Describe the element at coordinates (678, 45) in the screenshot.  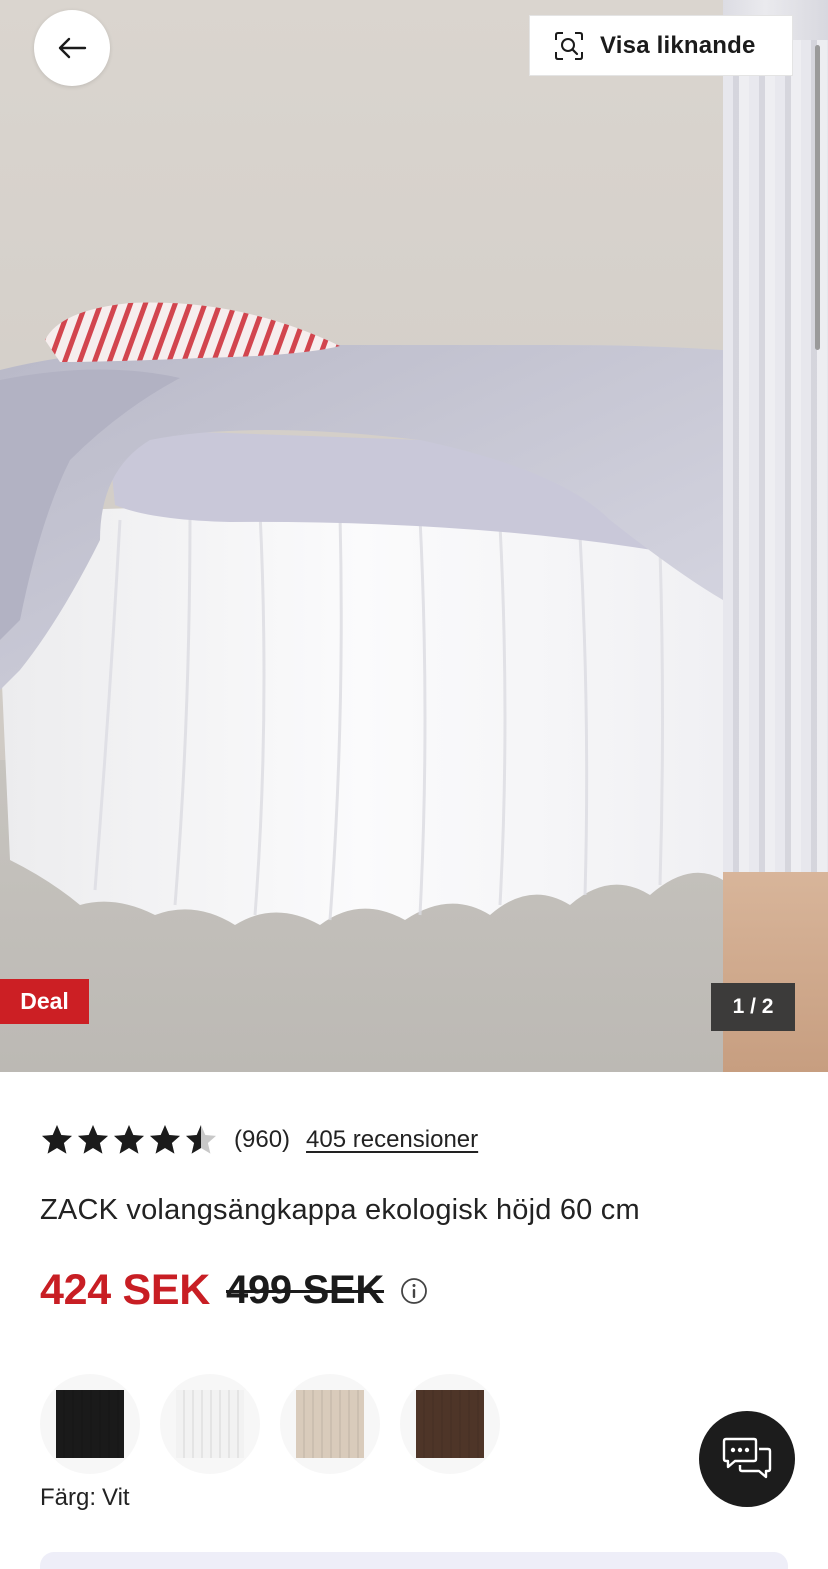
I see `show-similar-label: Visa liknande` at that location.